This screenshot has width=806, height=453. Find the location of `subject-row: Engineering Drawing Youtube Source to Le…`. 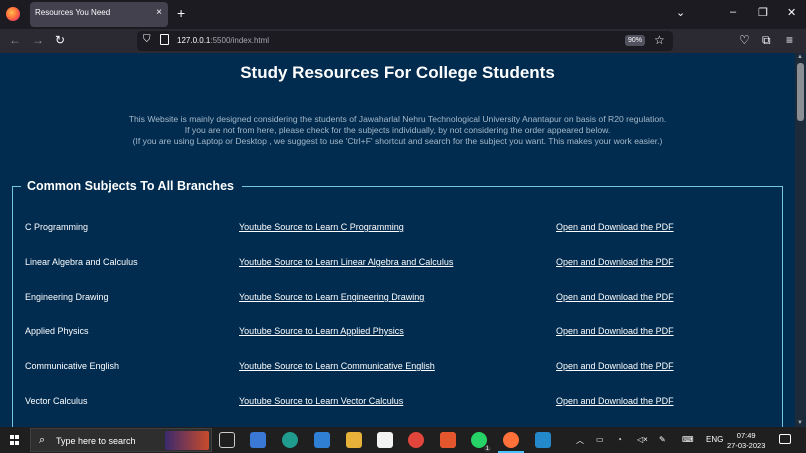

subject-row: Engineering Drawing Youtube Source to Le… is located at coordinates (398, 299).